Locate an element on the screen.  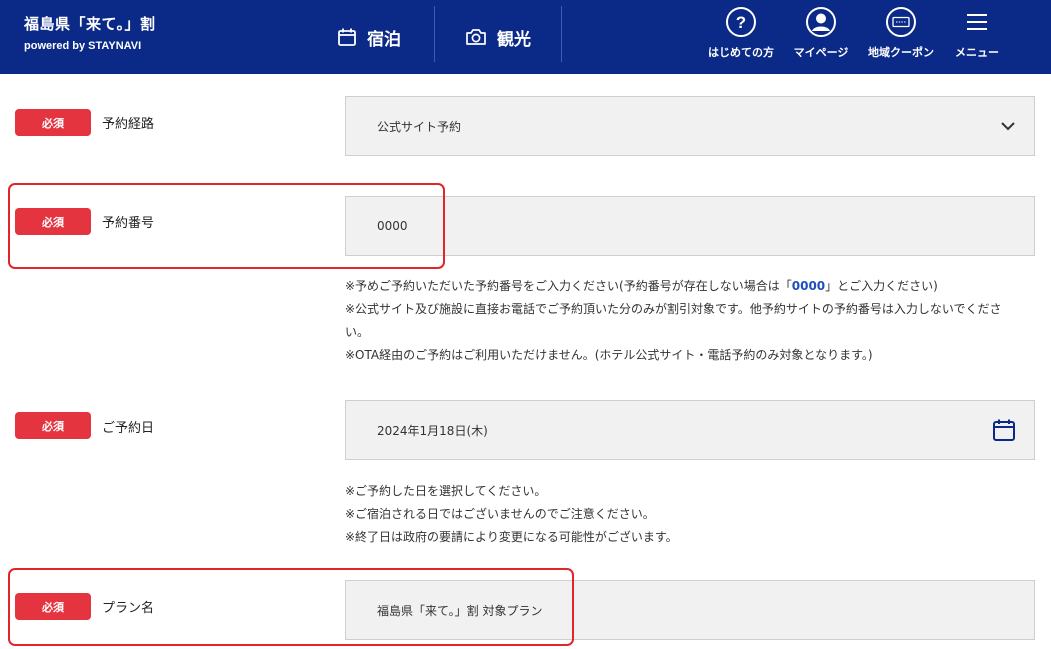
note-line: い。 is located at coordinates (357, 332).